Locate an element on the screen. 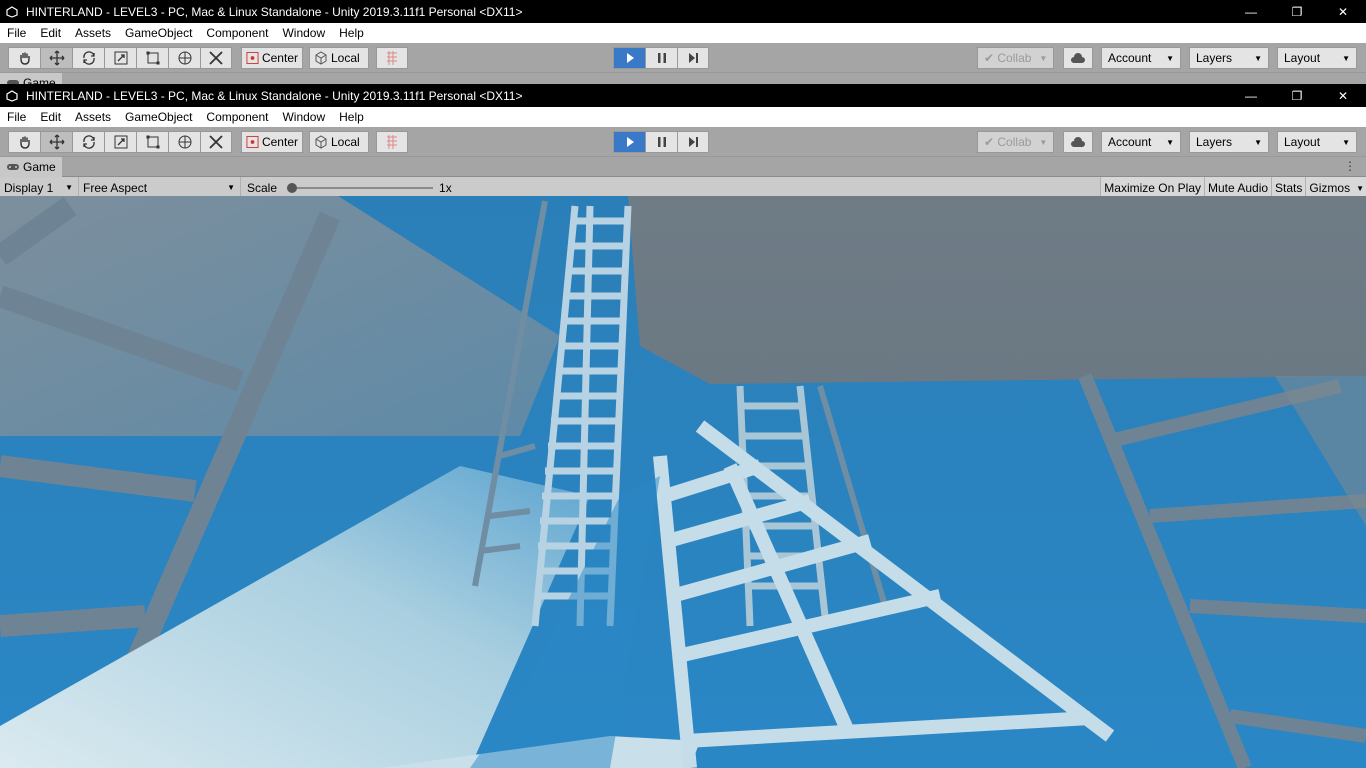 The width and height of the screenshot is (1366, 768). scale-label: Scale is located at coordinates (262, 187).